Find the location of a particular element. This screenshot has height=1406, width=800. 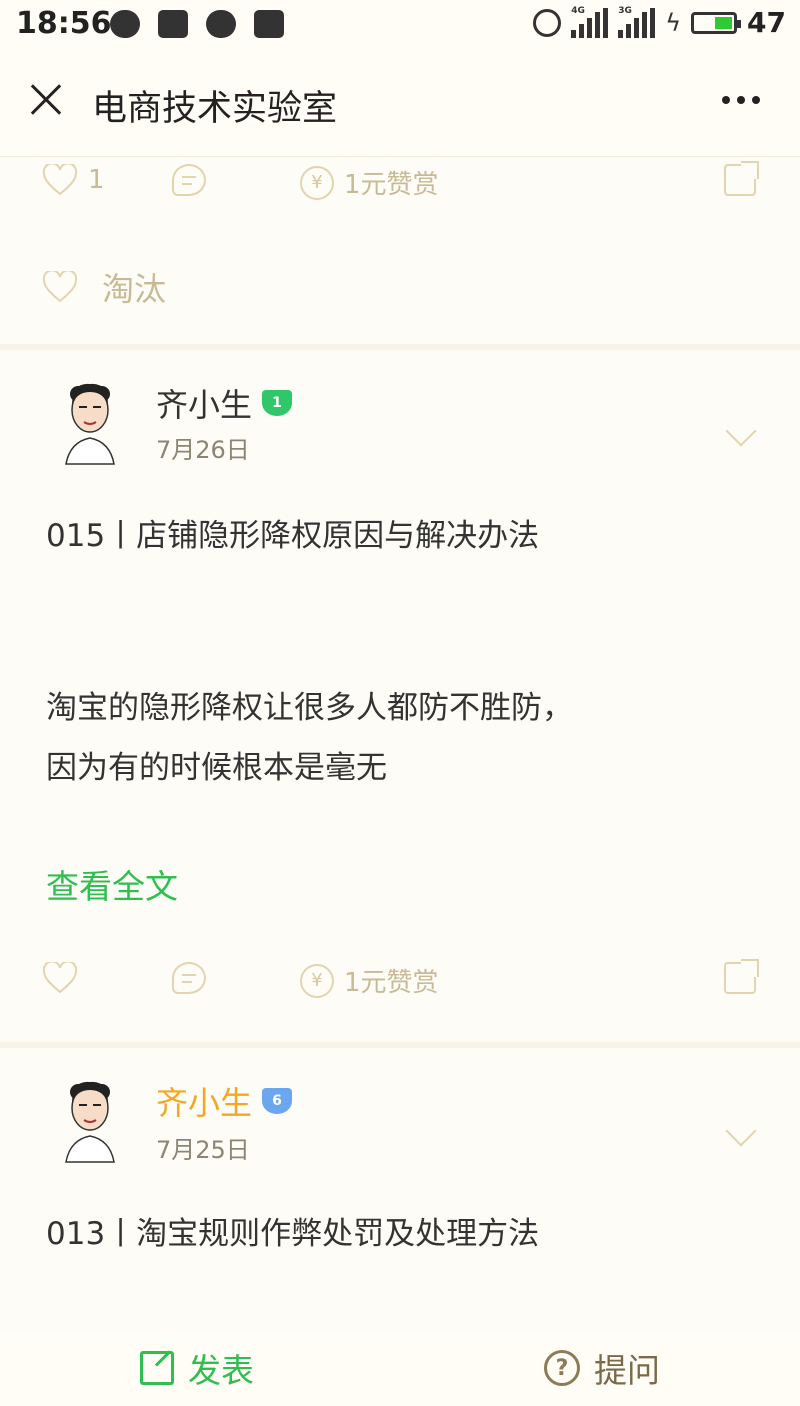

edit-icon is located at coordinates (157, 1368).